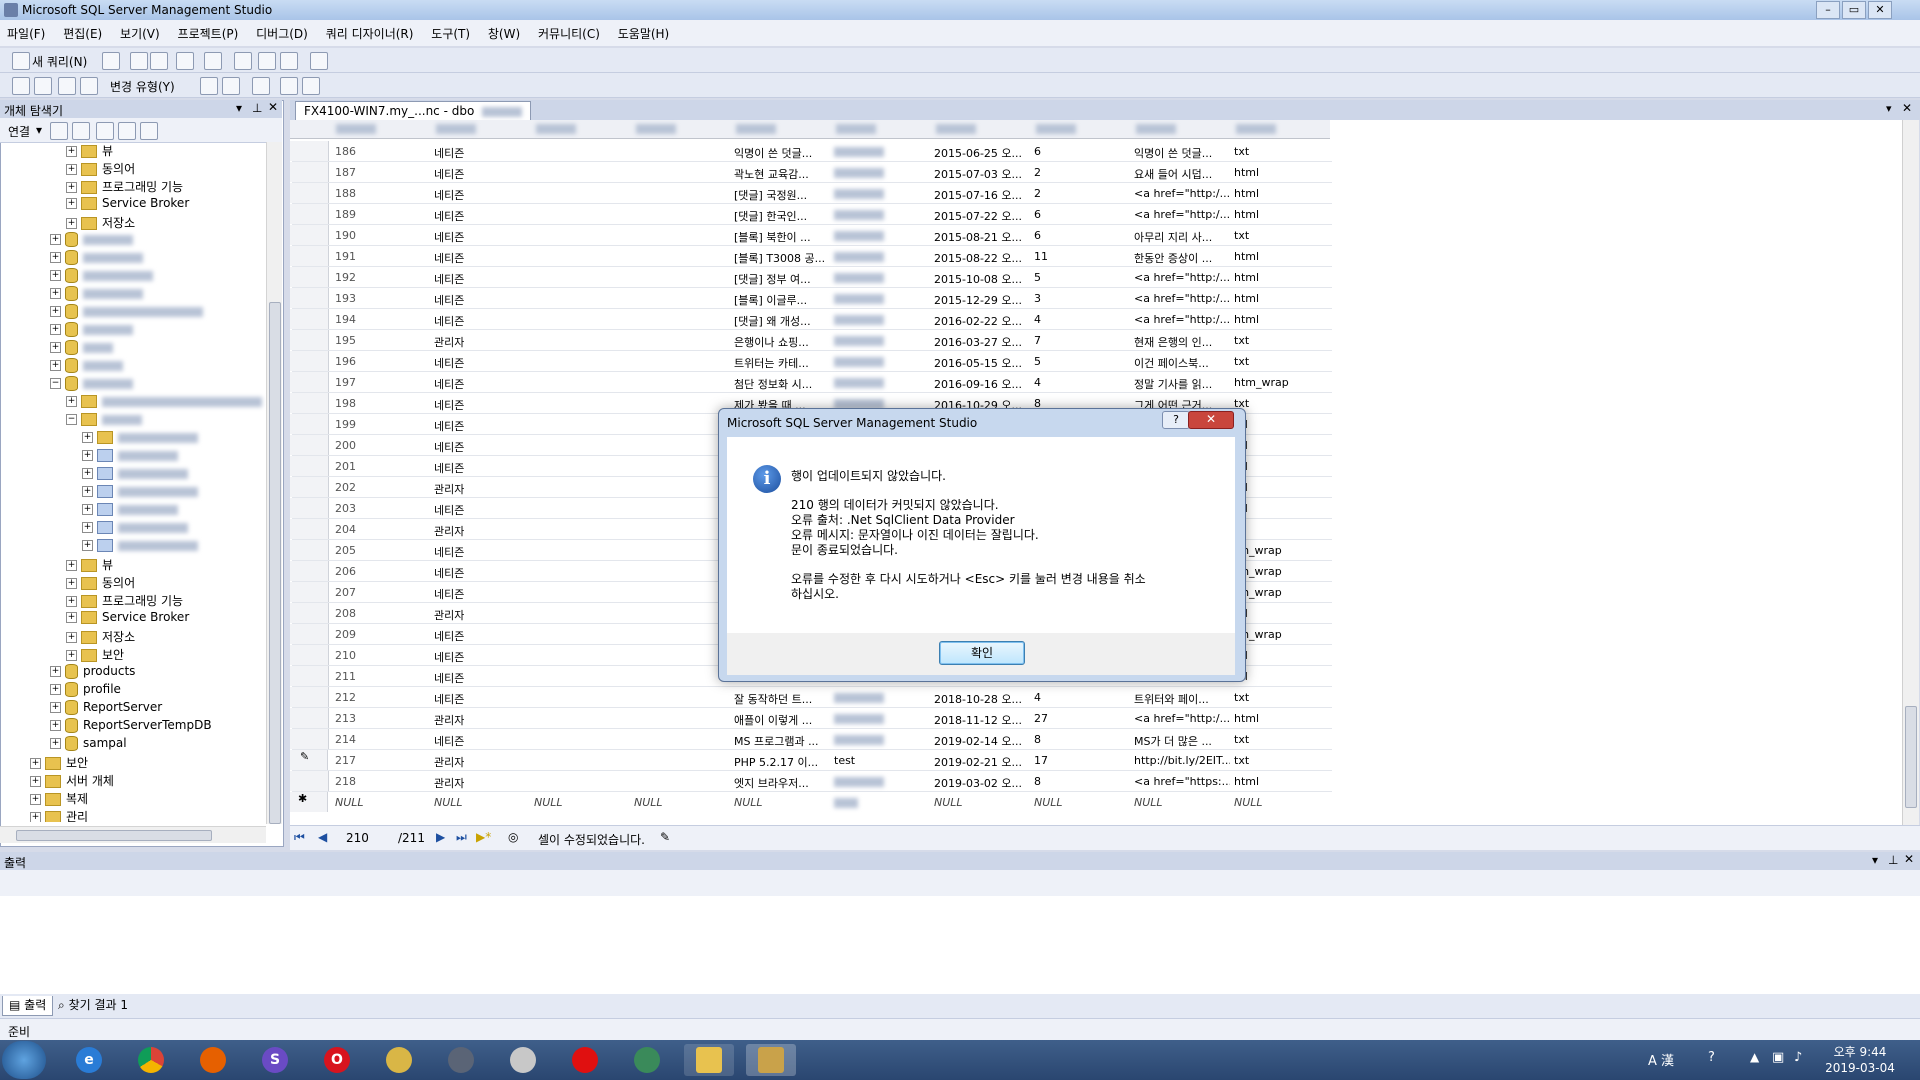 The image size is (1920, 1080). What do you see at coordinates (127, 131) in the screenshot?
I see `filter-icon` at bounding box center [127, 131].